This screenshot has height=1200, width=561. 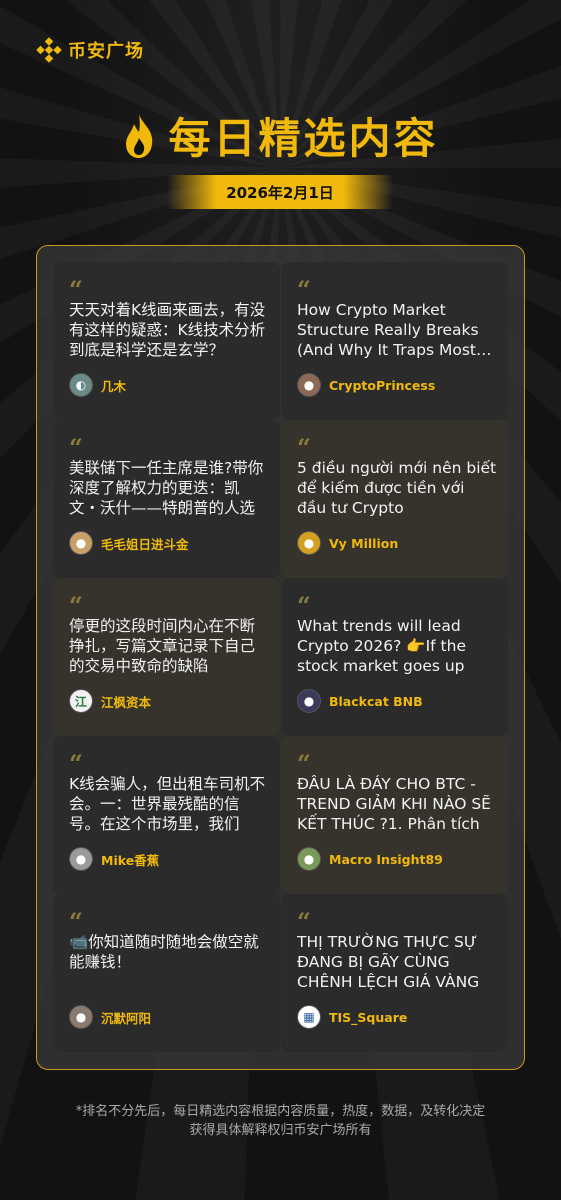 I want to click on card-author: ▦ TIS_Square, so click(x=352, y=1017).